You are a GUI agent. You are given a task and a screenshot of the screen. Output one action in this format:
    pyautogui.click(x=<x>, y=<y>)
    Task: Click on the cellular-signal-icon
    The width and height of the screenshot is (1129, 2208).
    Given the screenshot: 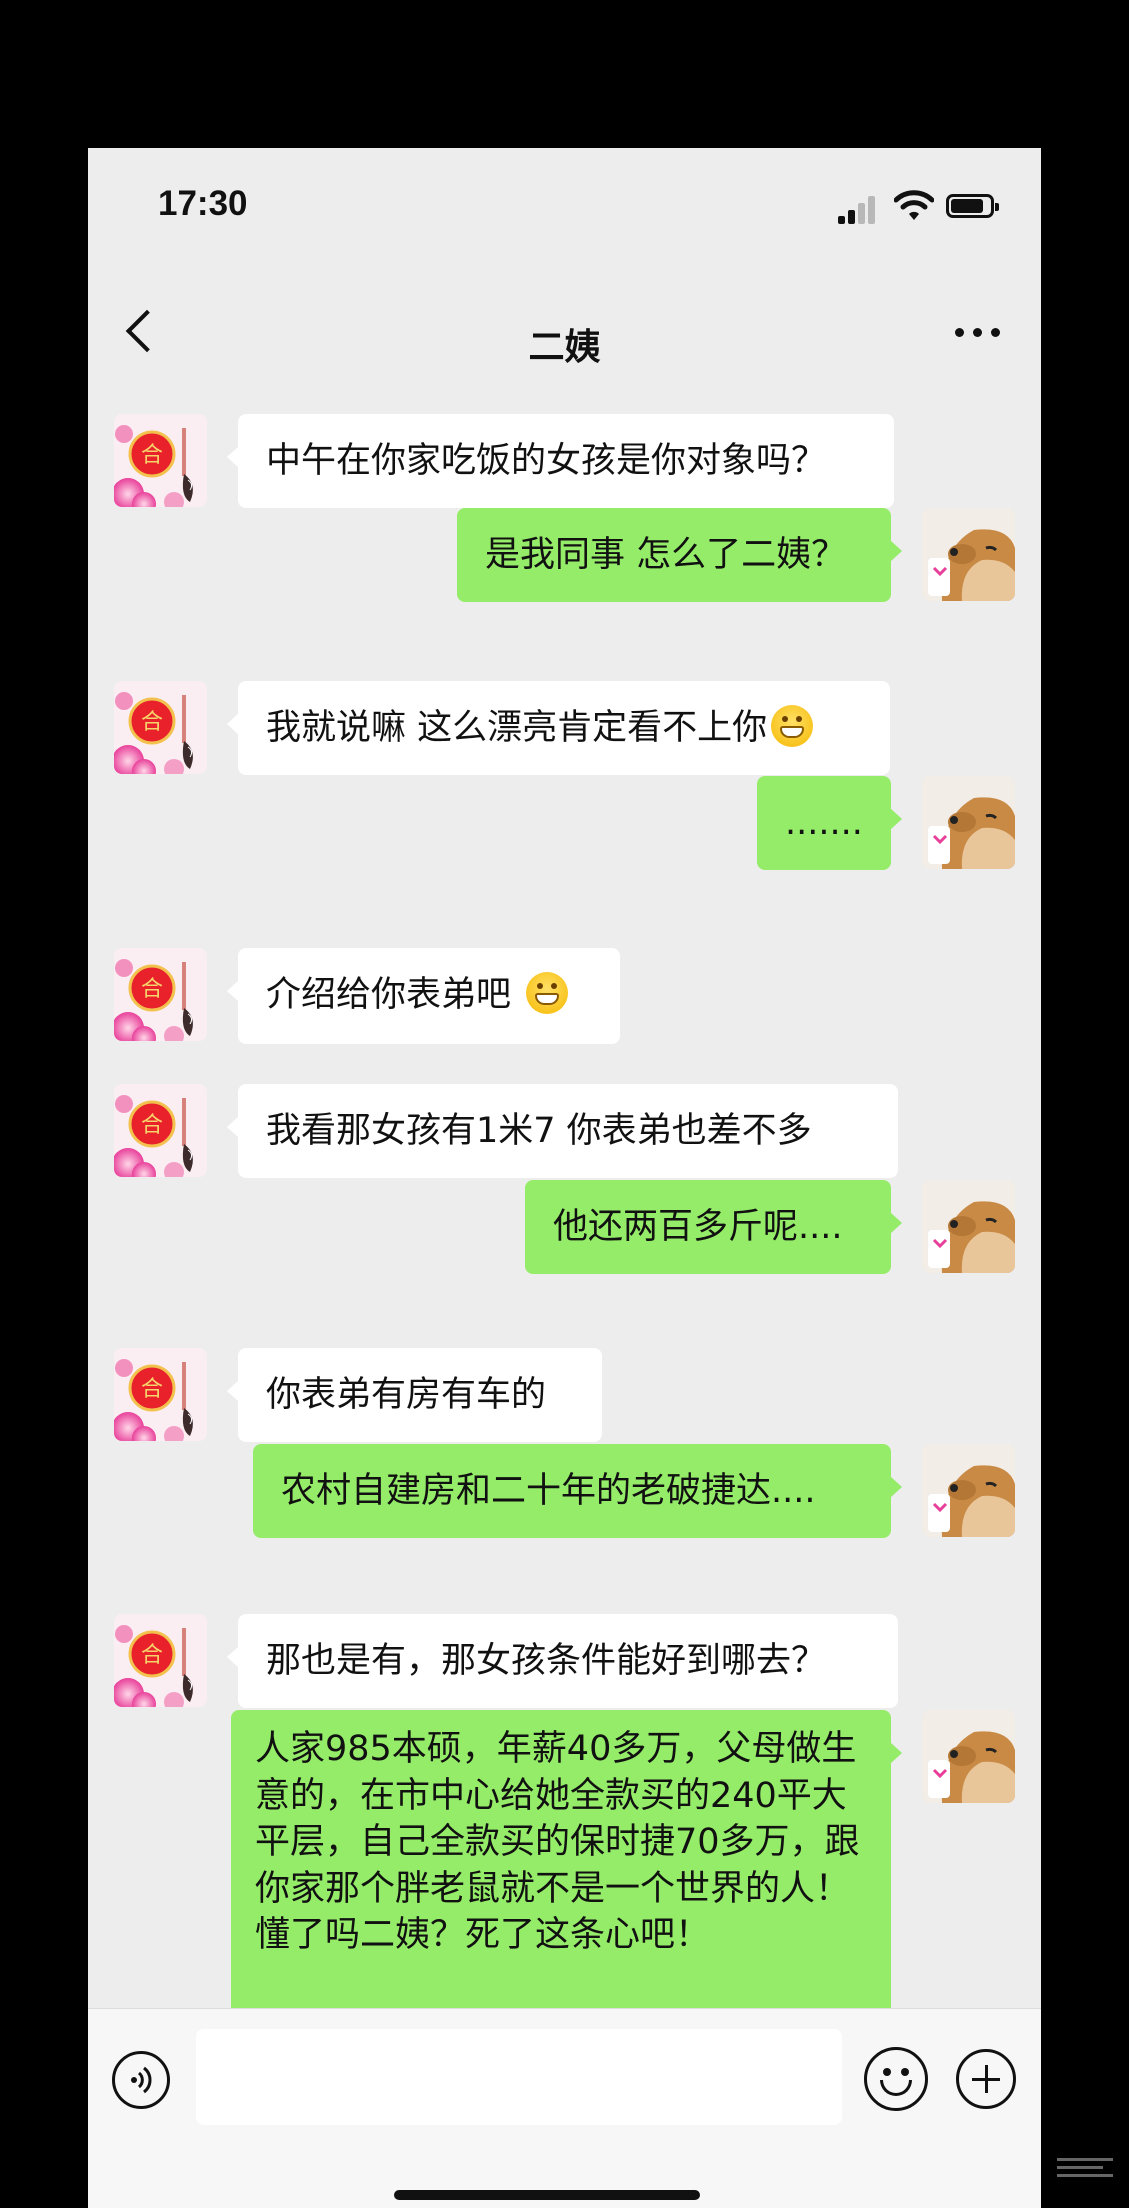 What is the action you would take?
    pyautogui.click(x=860, y=209)
    